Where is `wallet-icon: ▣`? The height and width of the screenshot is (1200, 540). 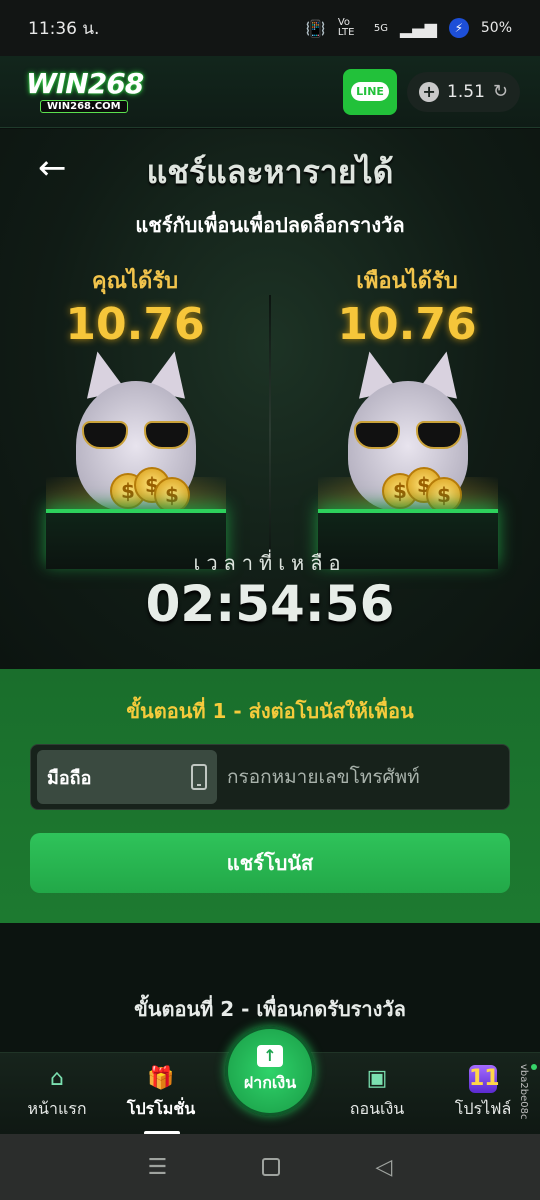
wallet-icon: ▣ is located at coordinates (377, 1078).